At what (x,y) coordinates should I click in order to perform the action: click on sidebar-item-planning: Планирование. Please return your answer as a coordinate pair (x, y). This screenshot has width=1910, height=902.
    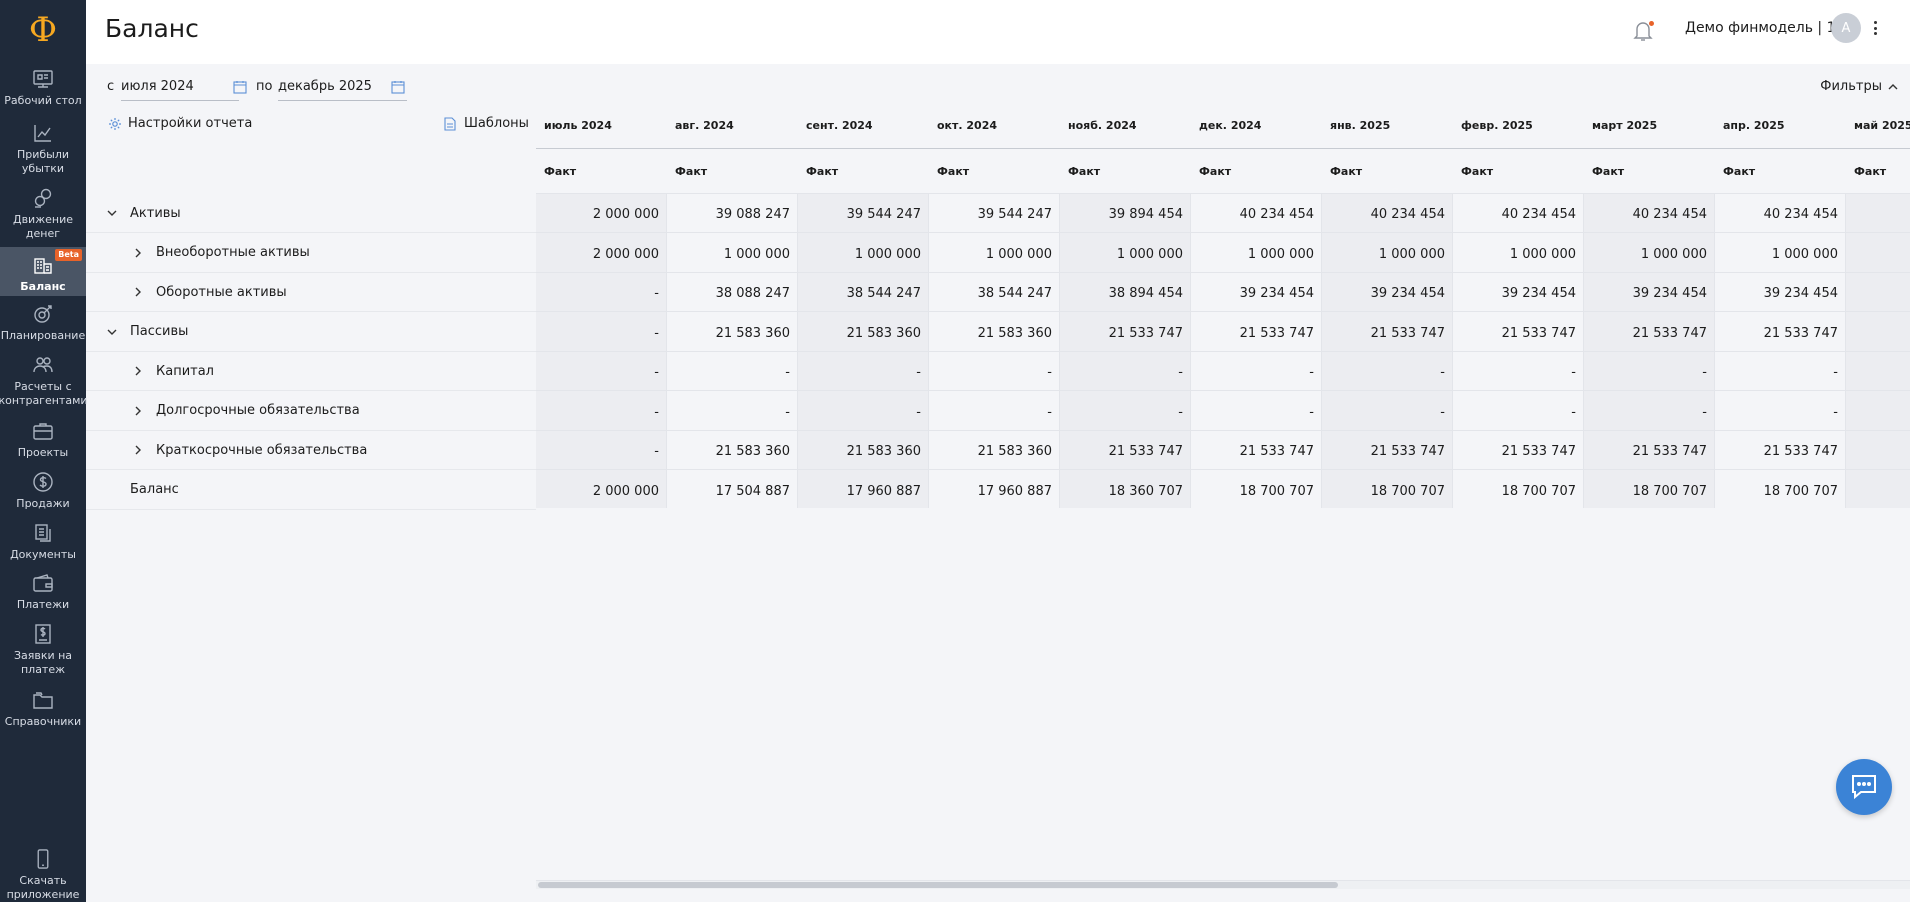
    Looking at the image, I should click on (43, 323).